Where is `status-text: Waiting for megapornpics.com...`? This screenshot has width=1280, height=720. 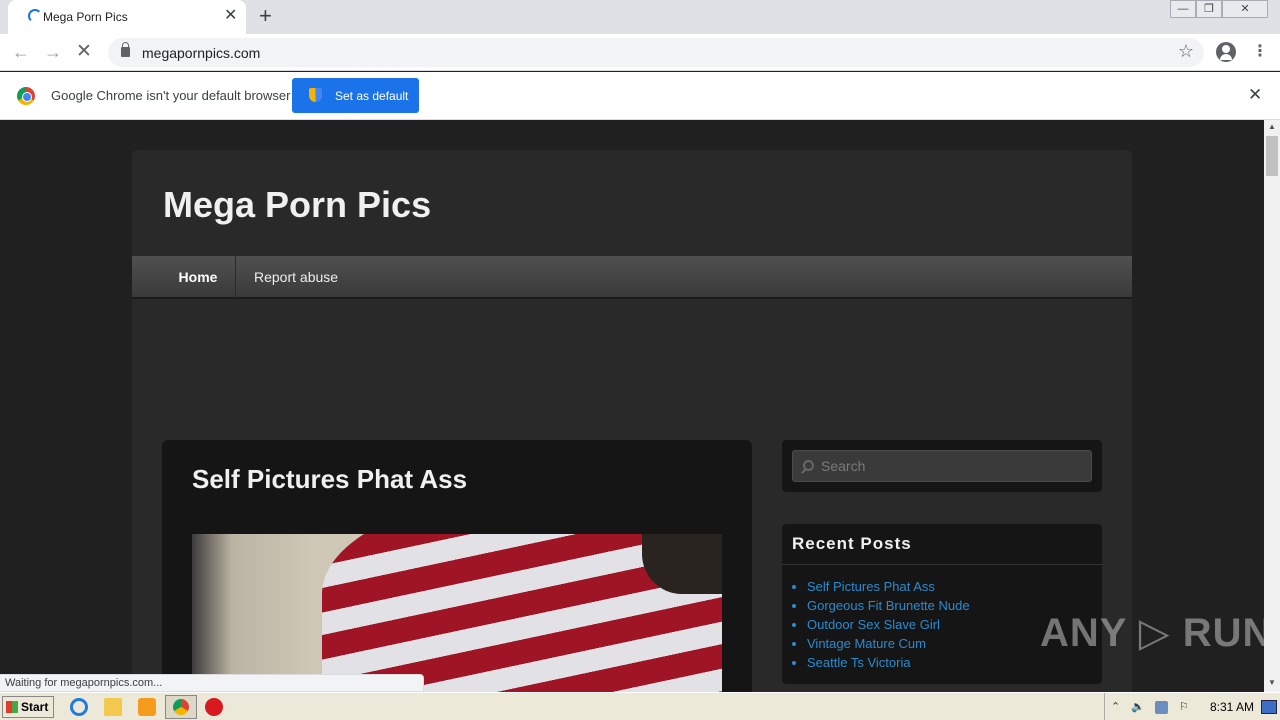 status-text: Waiting for megapornpics.com... is located at coordinates (84, 683).